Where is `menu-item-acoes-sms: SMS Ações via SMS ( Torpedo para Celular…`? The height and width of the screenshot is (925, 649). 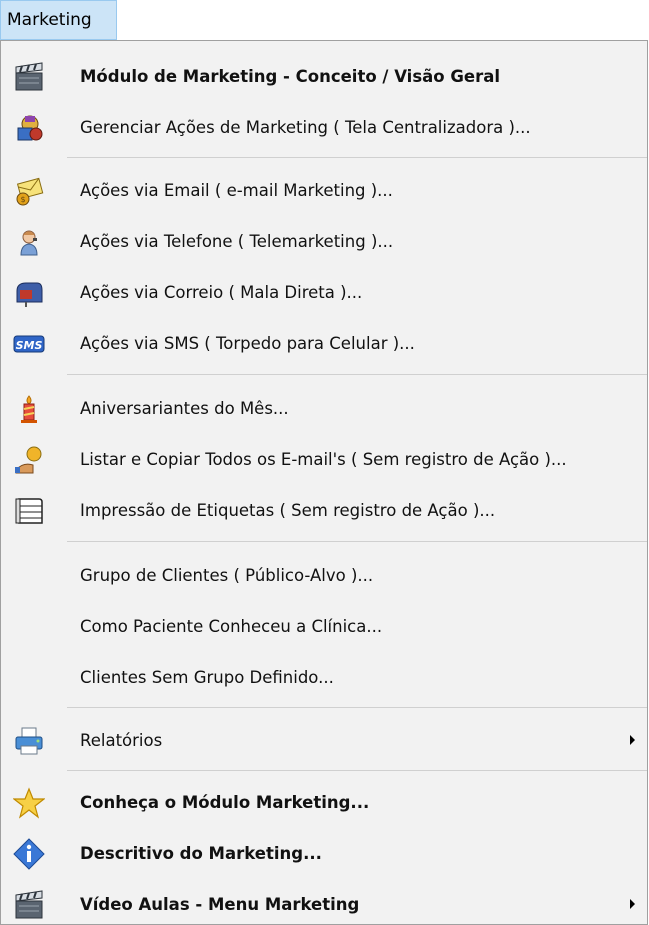
menu-item-acoes-sms: SMS Ações via SMS ( Torpedo para Celular… is located at coordinates (324, 344).